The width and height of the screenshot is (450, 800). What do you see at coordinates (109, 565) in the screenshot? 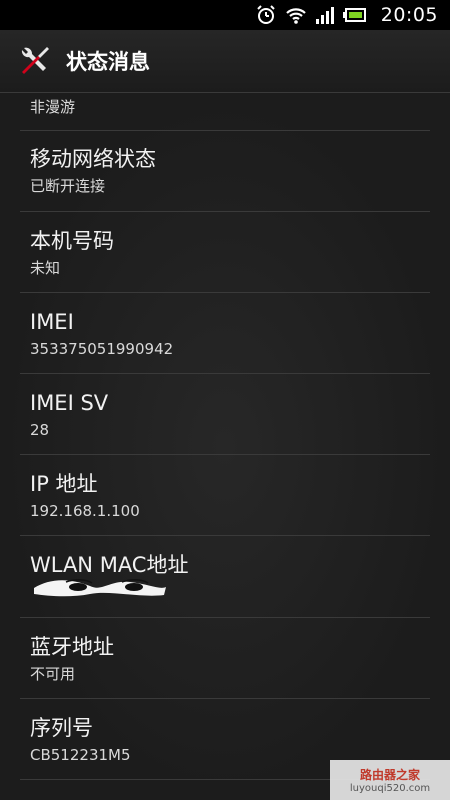
I see `list-item-label: WLAN MAC地址` at bounding box center [109, 565].